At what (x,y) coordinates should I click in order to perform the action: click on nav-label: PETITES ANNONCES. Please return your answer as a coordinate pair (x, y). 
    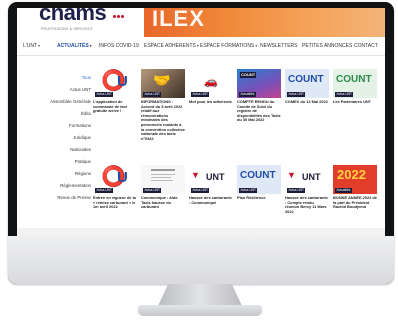
    Looking at the image, I should click on (327, 46).